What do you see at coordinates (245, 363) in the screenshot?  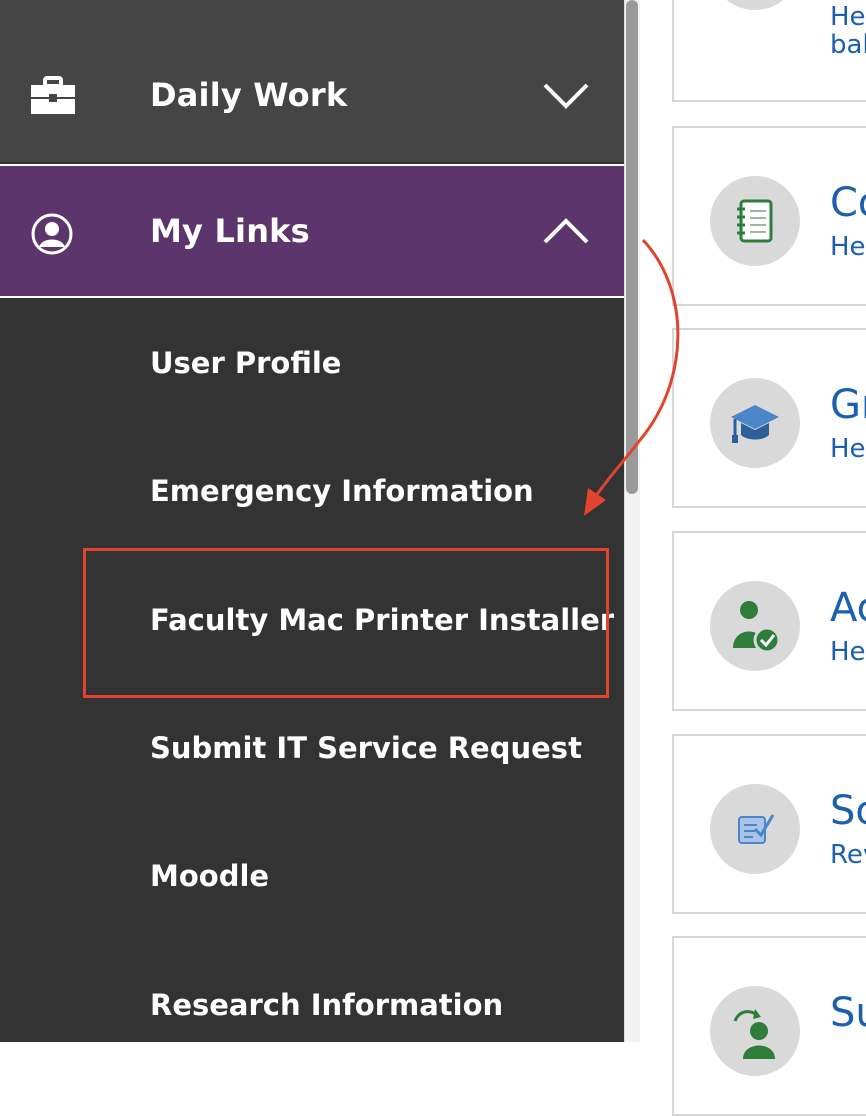 I see `link-user-profile: User Profile` at bounding box center [245, 363].